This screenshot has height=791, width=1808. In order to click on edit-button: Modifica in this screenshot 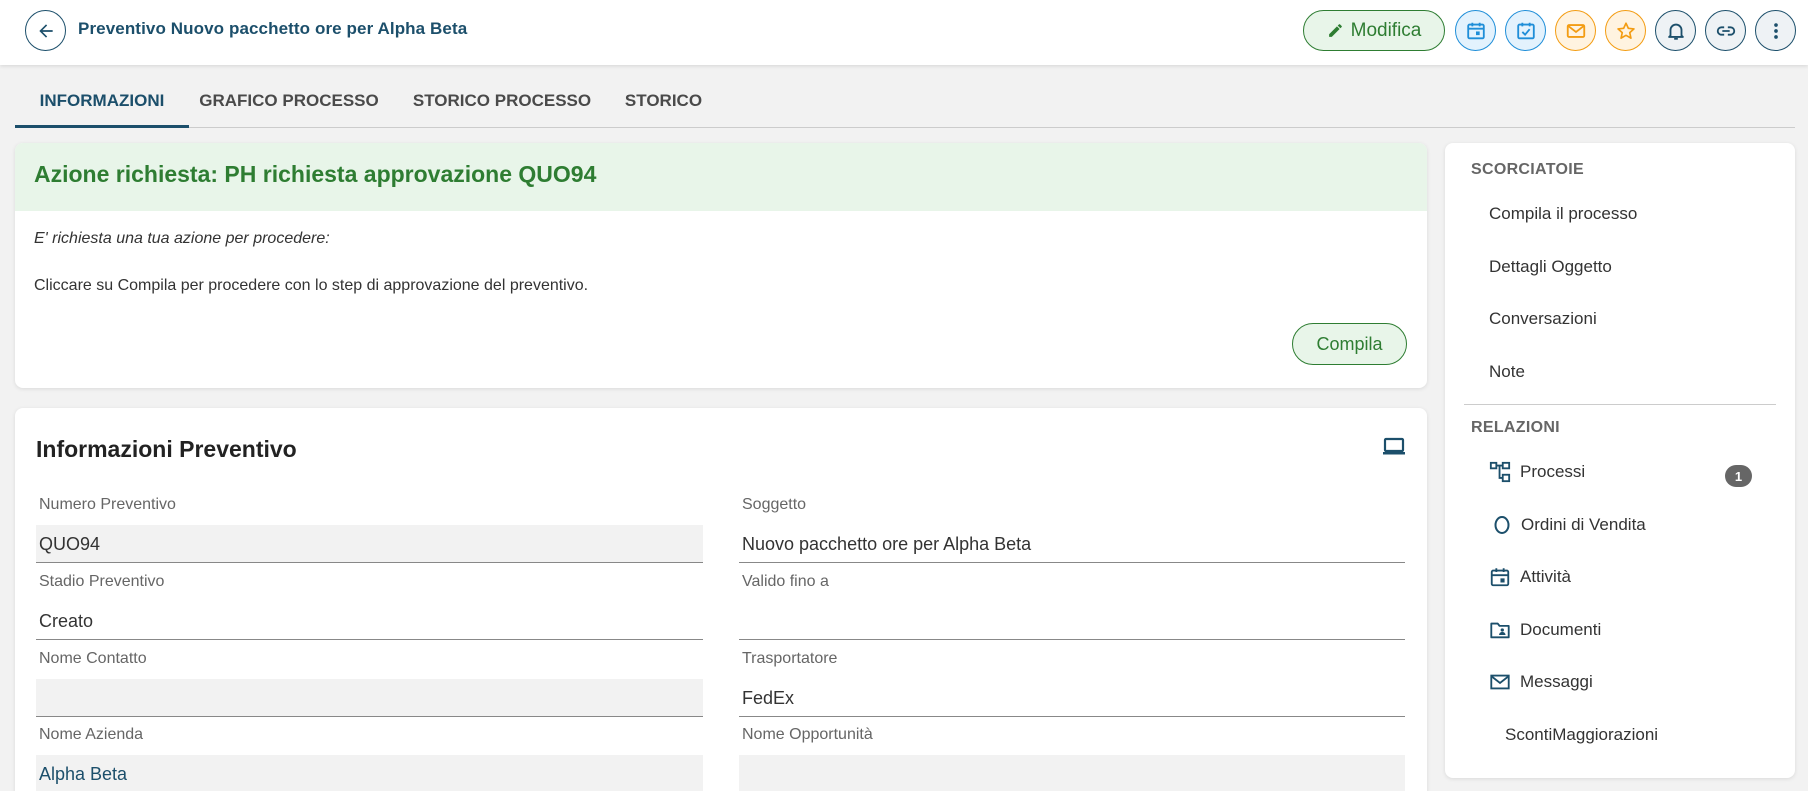, I will do `click(1374, 30)`.